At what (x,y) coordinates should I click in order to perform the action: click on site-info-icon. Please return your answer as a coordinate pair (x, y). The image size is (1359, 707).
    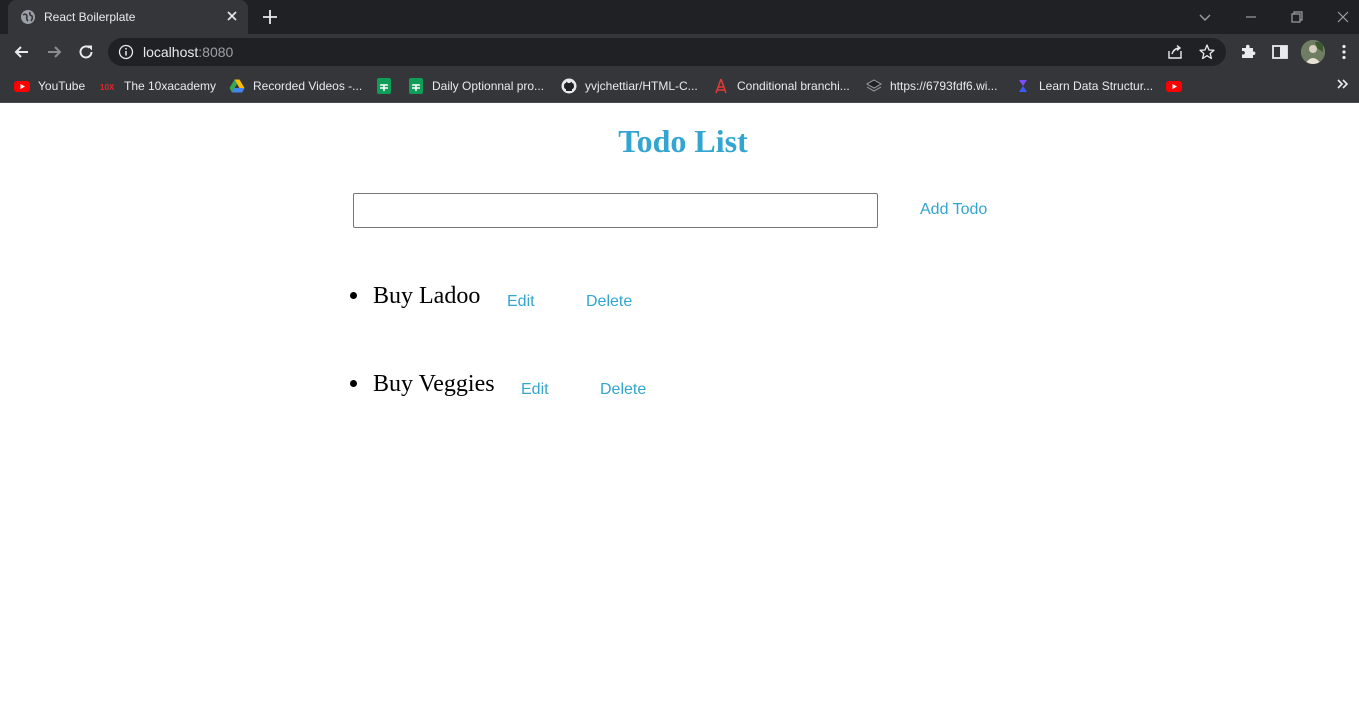
    Looking at the image, I should click on (126, 52).